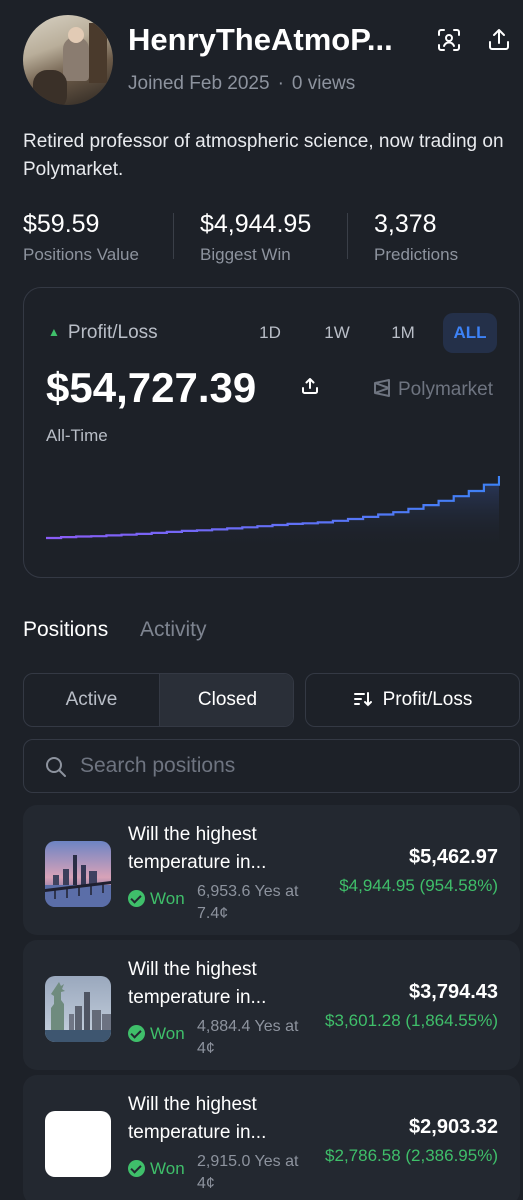 The width and height of the screenshot is (523, 1200). I want to click on position-pnl: $4,944.95 (954.58%), so click(418, 885).